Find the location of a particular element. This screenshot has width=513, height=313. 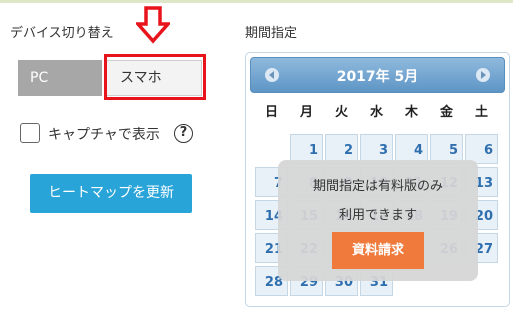

weekday-header: 月 is located at coordinates (306, 112).